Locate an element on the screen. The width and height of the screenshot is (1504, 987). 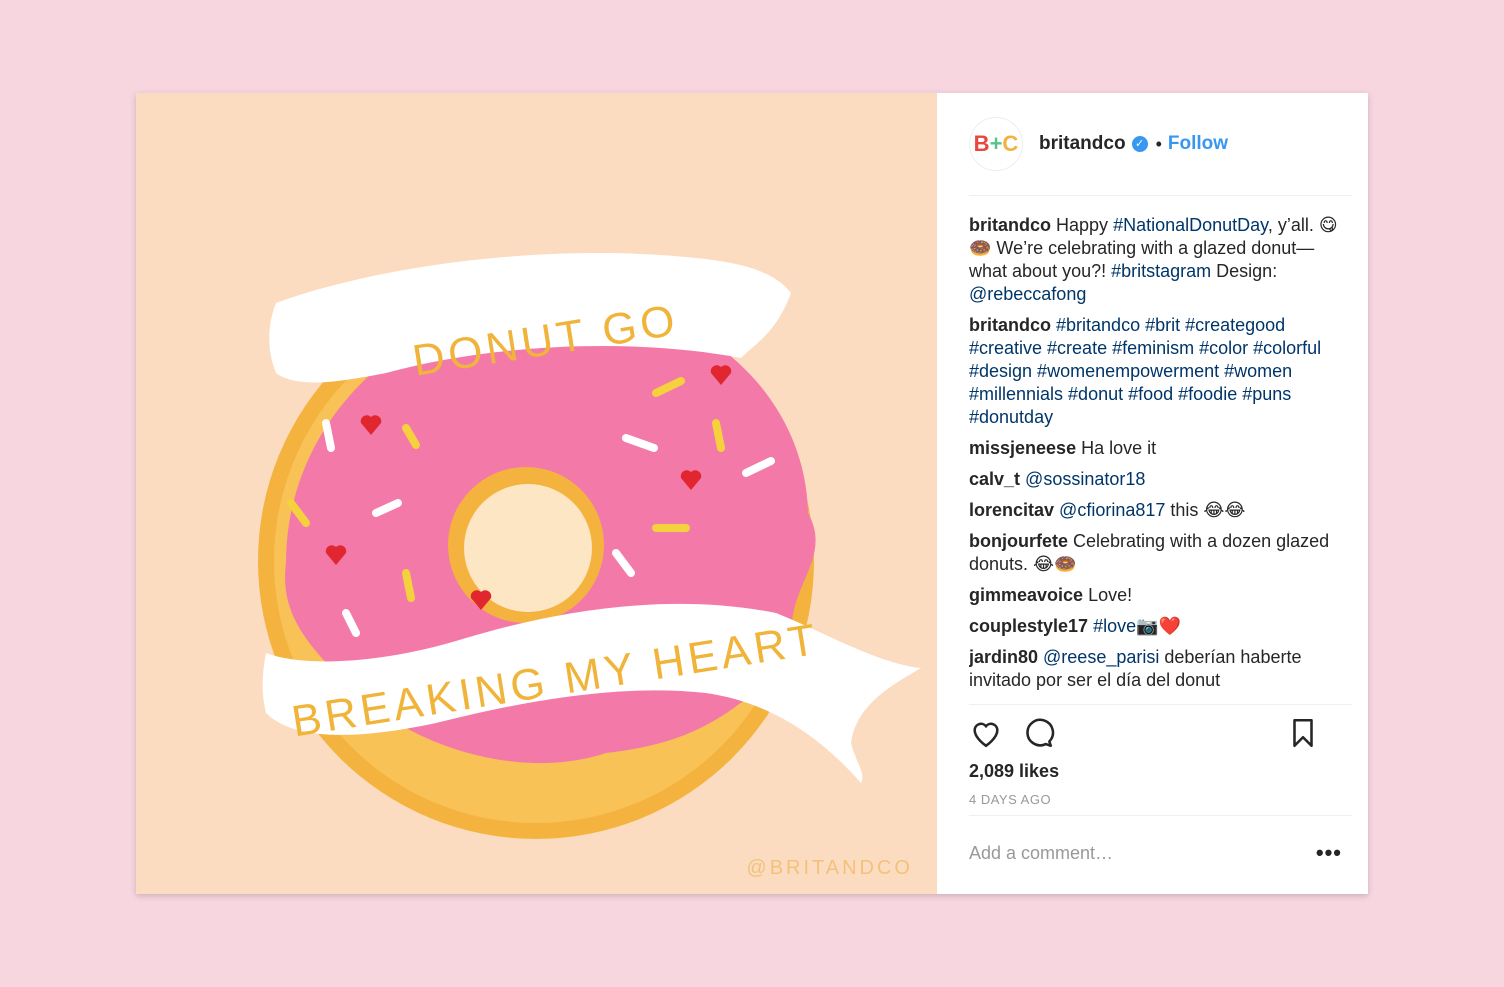
comment-bubble-icon is located at coordinates (1038, 733).